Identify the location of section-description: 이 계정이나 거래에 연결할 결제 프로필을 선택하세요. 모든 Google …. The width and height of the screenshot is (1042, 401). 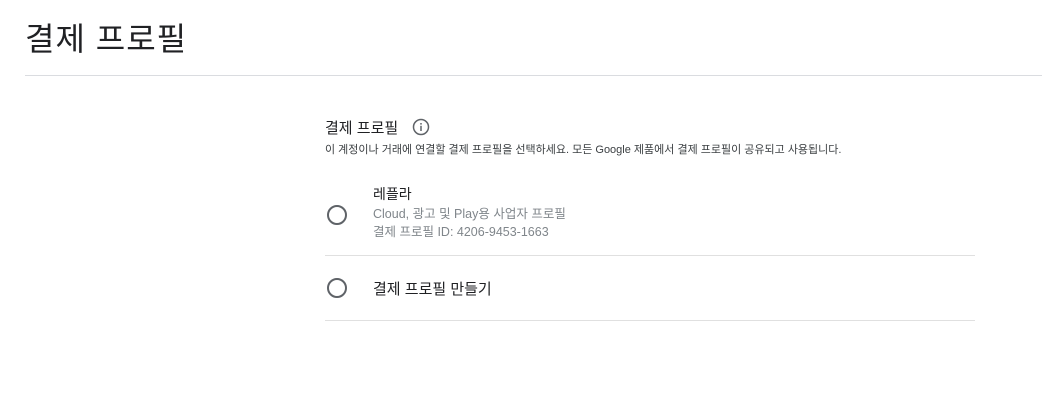
(583, 150).